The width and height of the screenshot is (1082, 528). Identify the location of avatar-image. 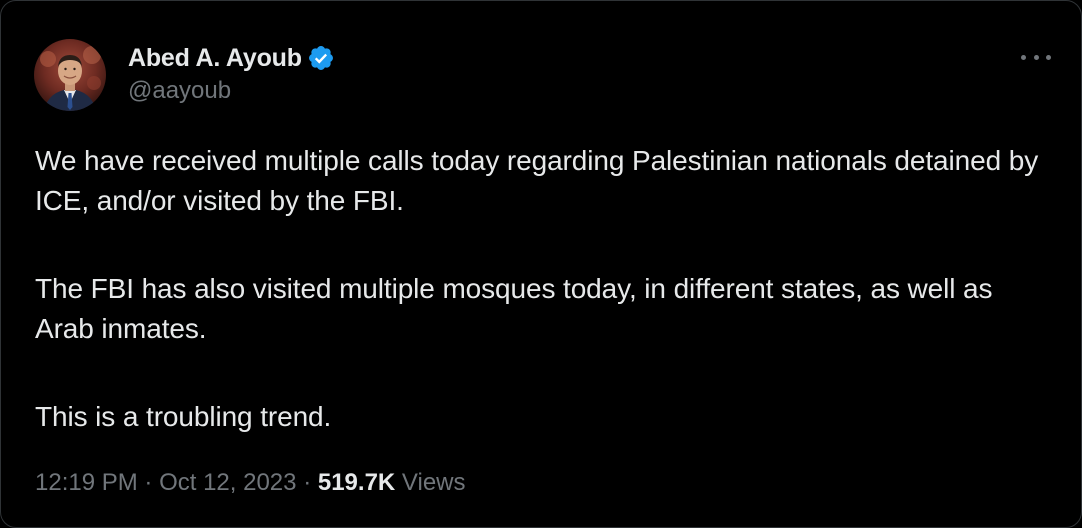
(70, 75).